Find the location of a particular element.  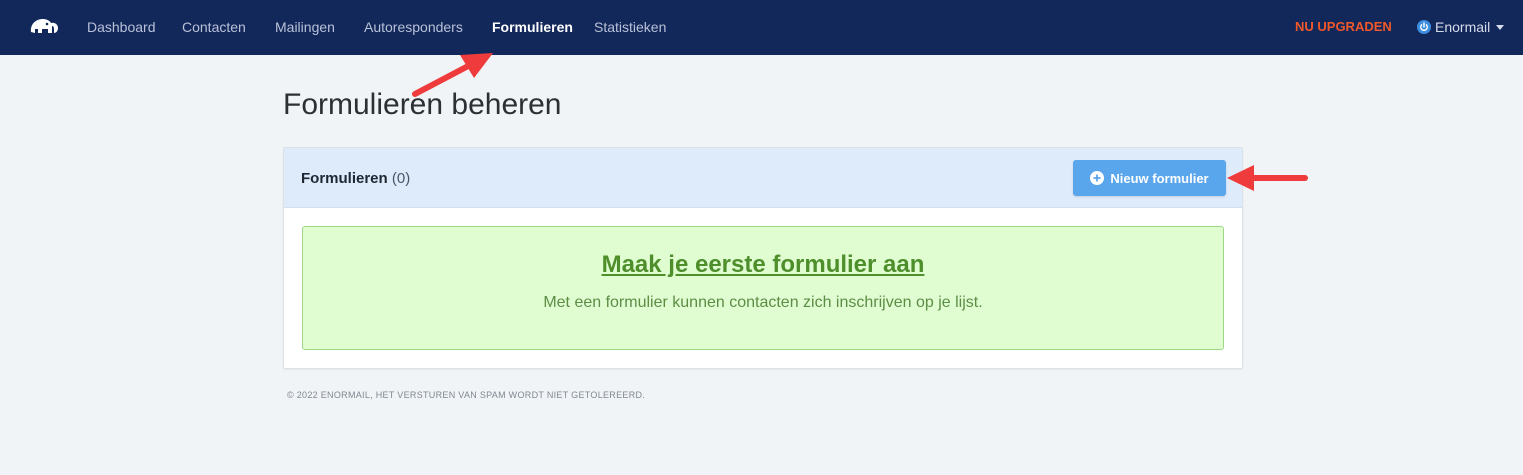

new-form-button: Nieuw formulier is located at coordinates (1149, 178).